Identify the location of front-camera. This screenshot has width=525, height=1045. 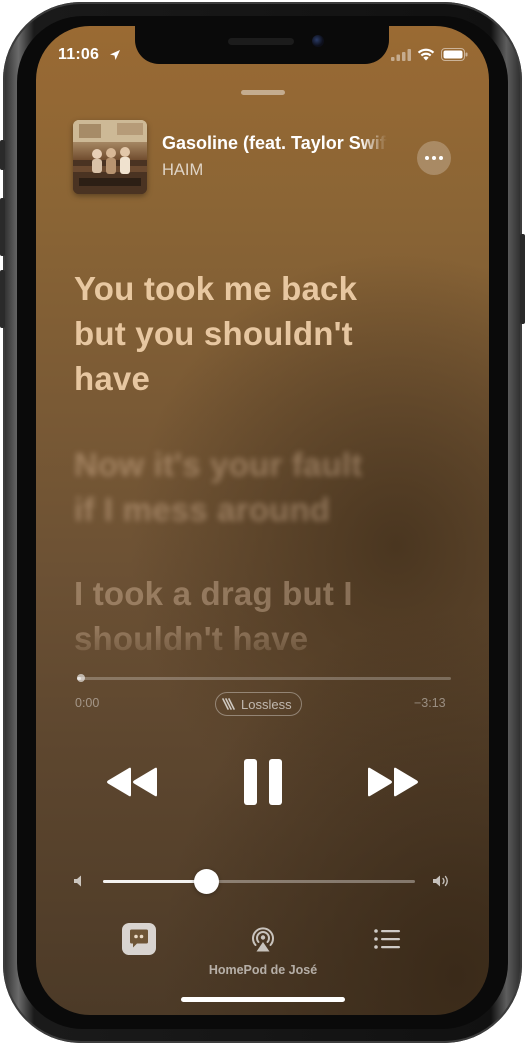
(318, 41).